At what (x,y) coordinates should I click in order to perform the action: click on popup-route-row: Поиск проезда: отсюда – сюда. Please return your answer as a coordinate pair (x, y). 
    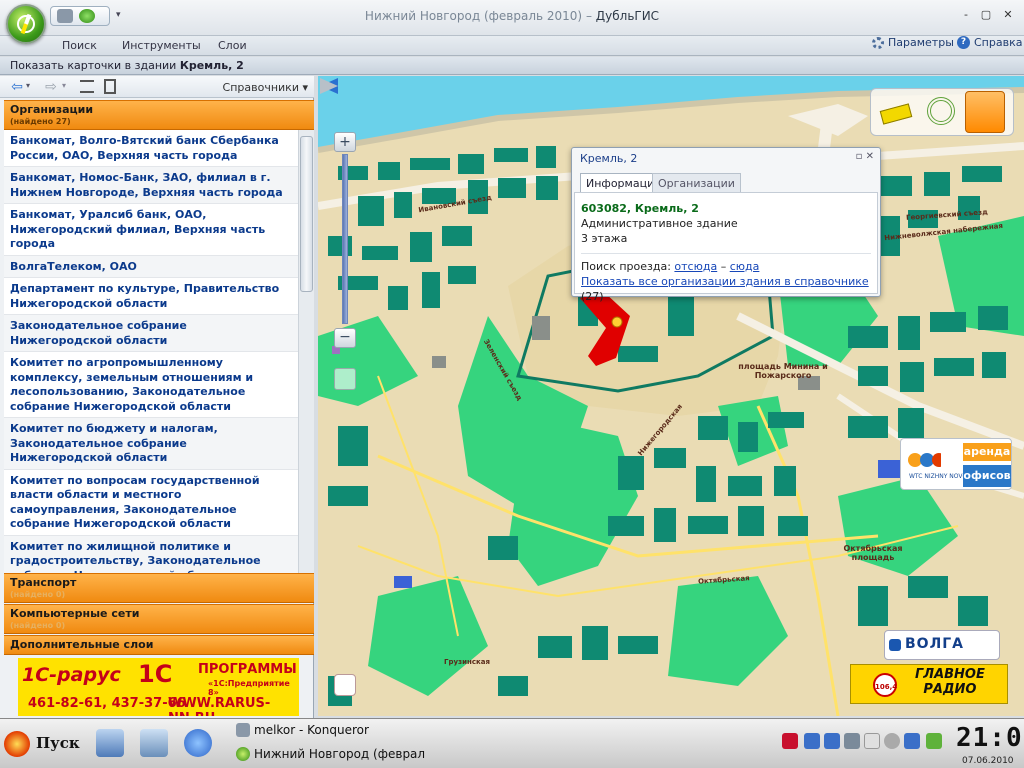
    Looking at the image, I should click on (726, 266).